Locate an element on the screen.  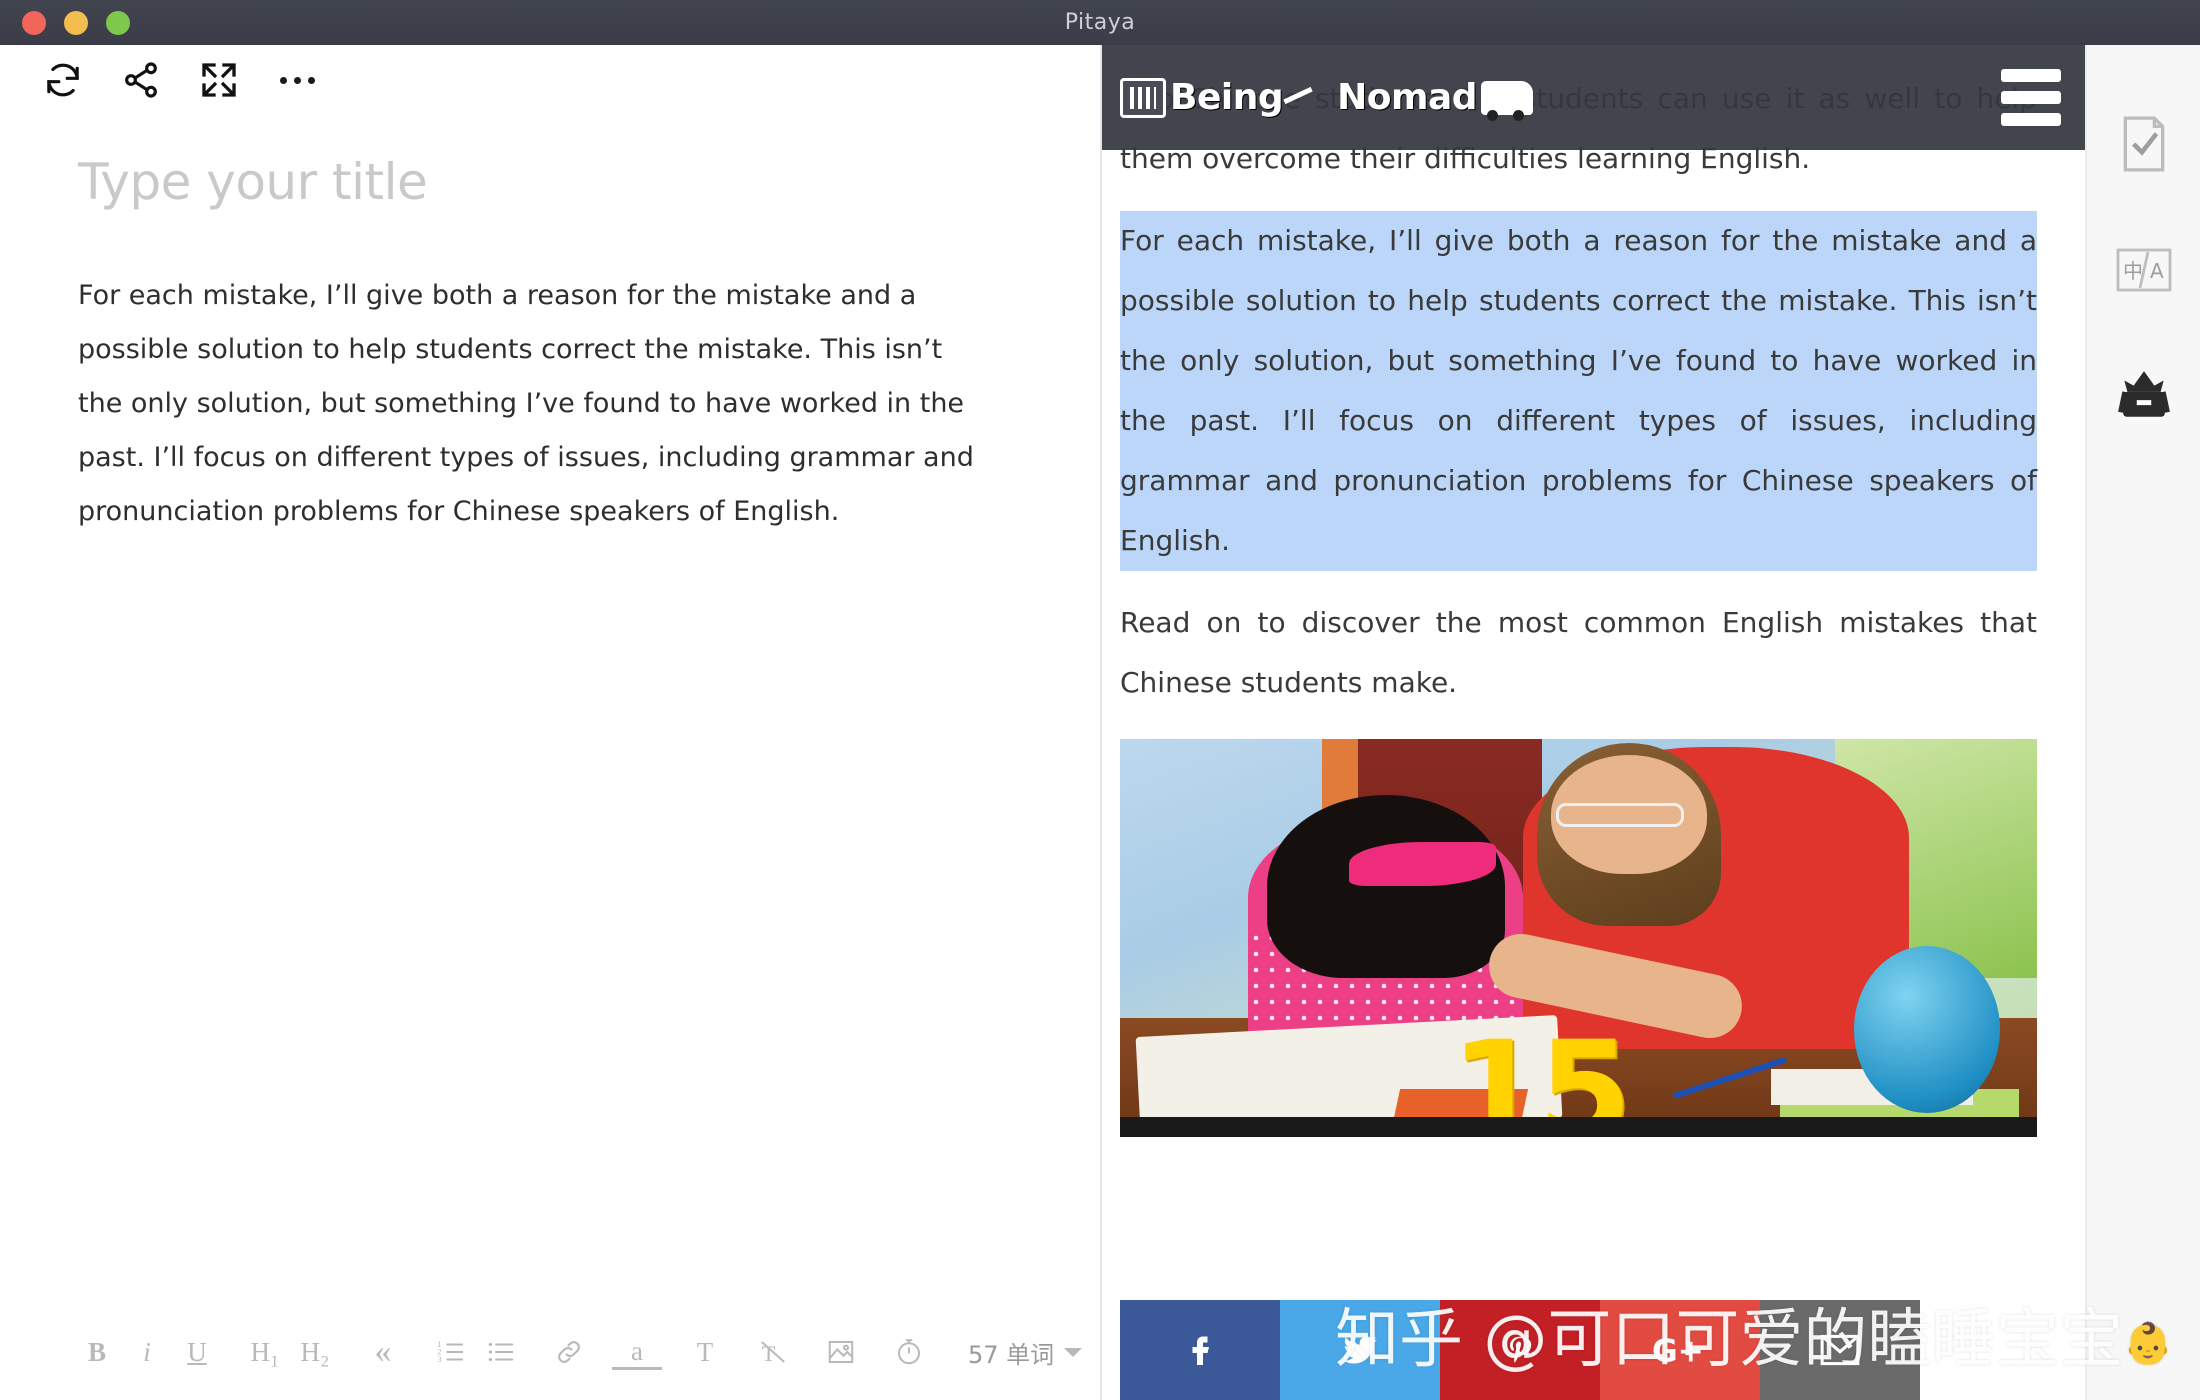
more-icon is located at coordinates (297, 80).